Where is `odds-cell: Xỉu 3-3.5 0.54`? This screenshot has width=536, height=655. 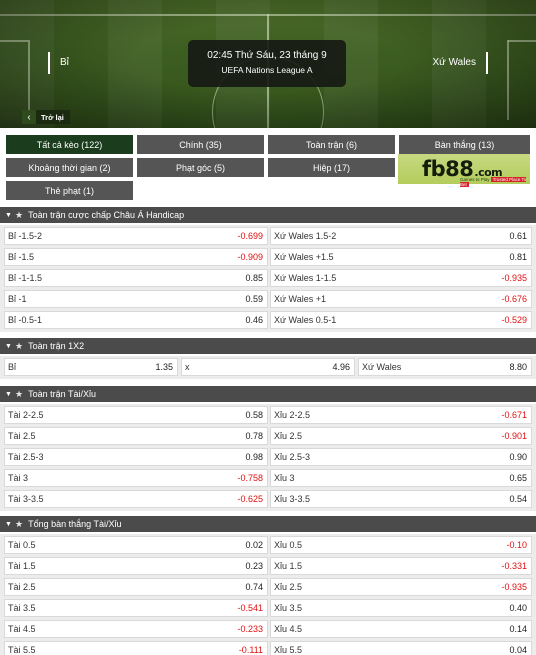 odds-cell: Xỉu 3-3.5 0.54 is located at coordinates (401, 499).